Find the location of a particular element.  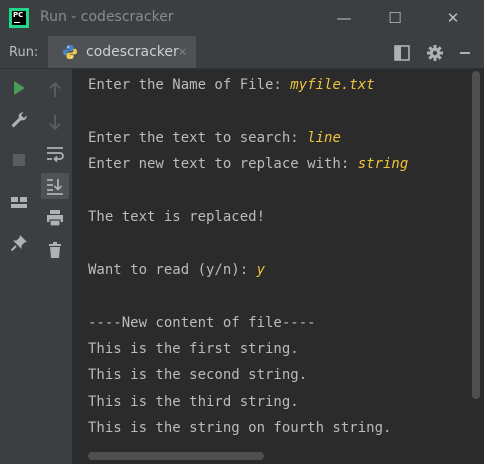

arrow-up-icon is located at coordinates (55, 90).